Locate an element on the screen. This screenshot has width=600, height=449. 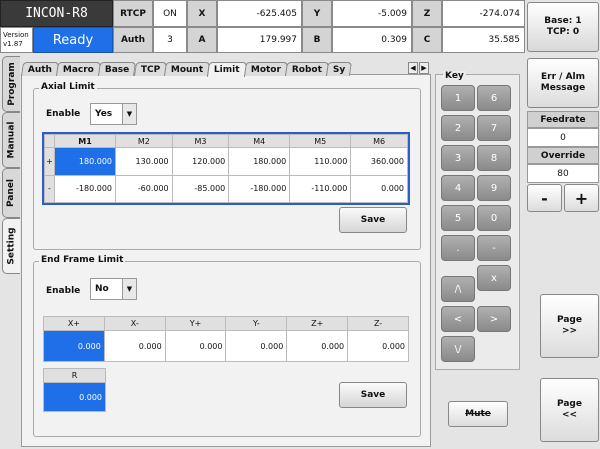
endframe-x-plus: 0.000 is located at coordinates (74, 346).